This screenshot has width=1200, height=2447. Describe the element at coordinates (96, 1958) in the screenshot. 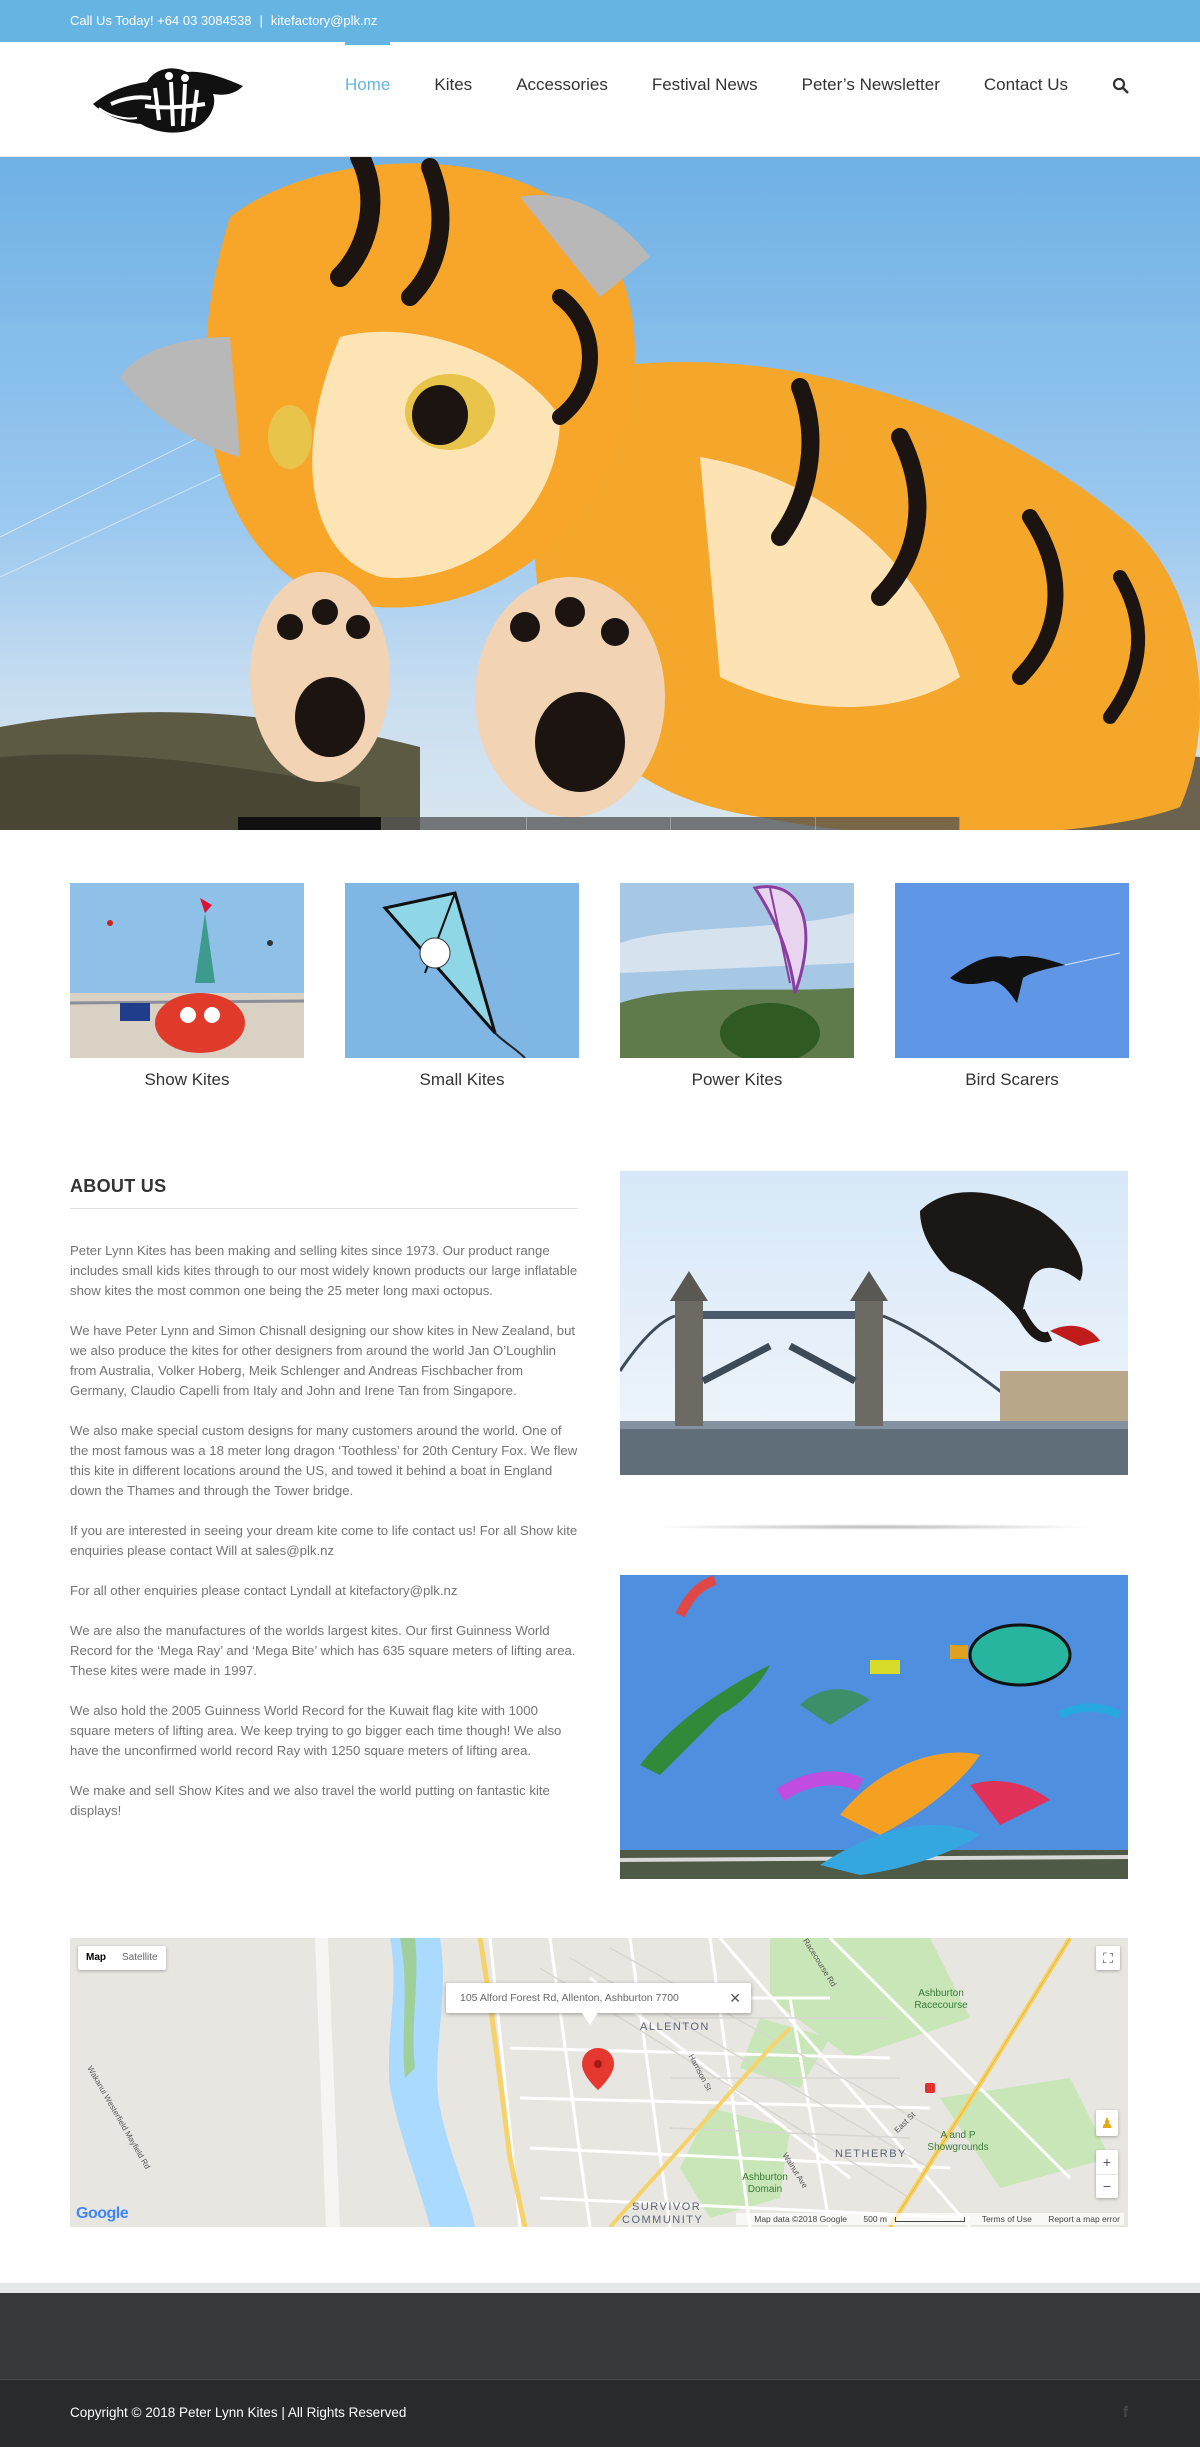

I see `map-type-map: Map` at that location.